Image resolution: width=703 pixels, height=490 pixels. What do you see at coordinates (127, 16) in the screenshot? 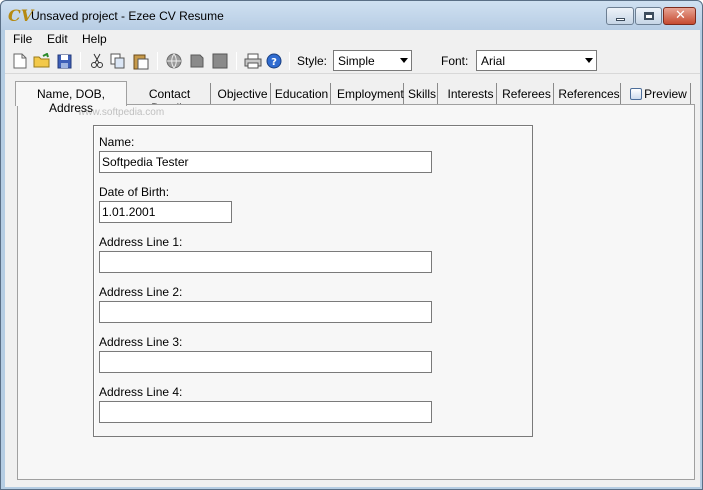
I see `window-title: Unsaved project - Ezee CV Resume` at bounding box center [127, 16].